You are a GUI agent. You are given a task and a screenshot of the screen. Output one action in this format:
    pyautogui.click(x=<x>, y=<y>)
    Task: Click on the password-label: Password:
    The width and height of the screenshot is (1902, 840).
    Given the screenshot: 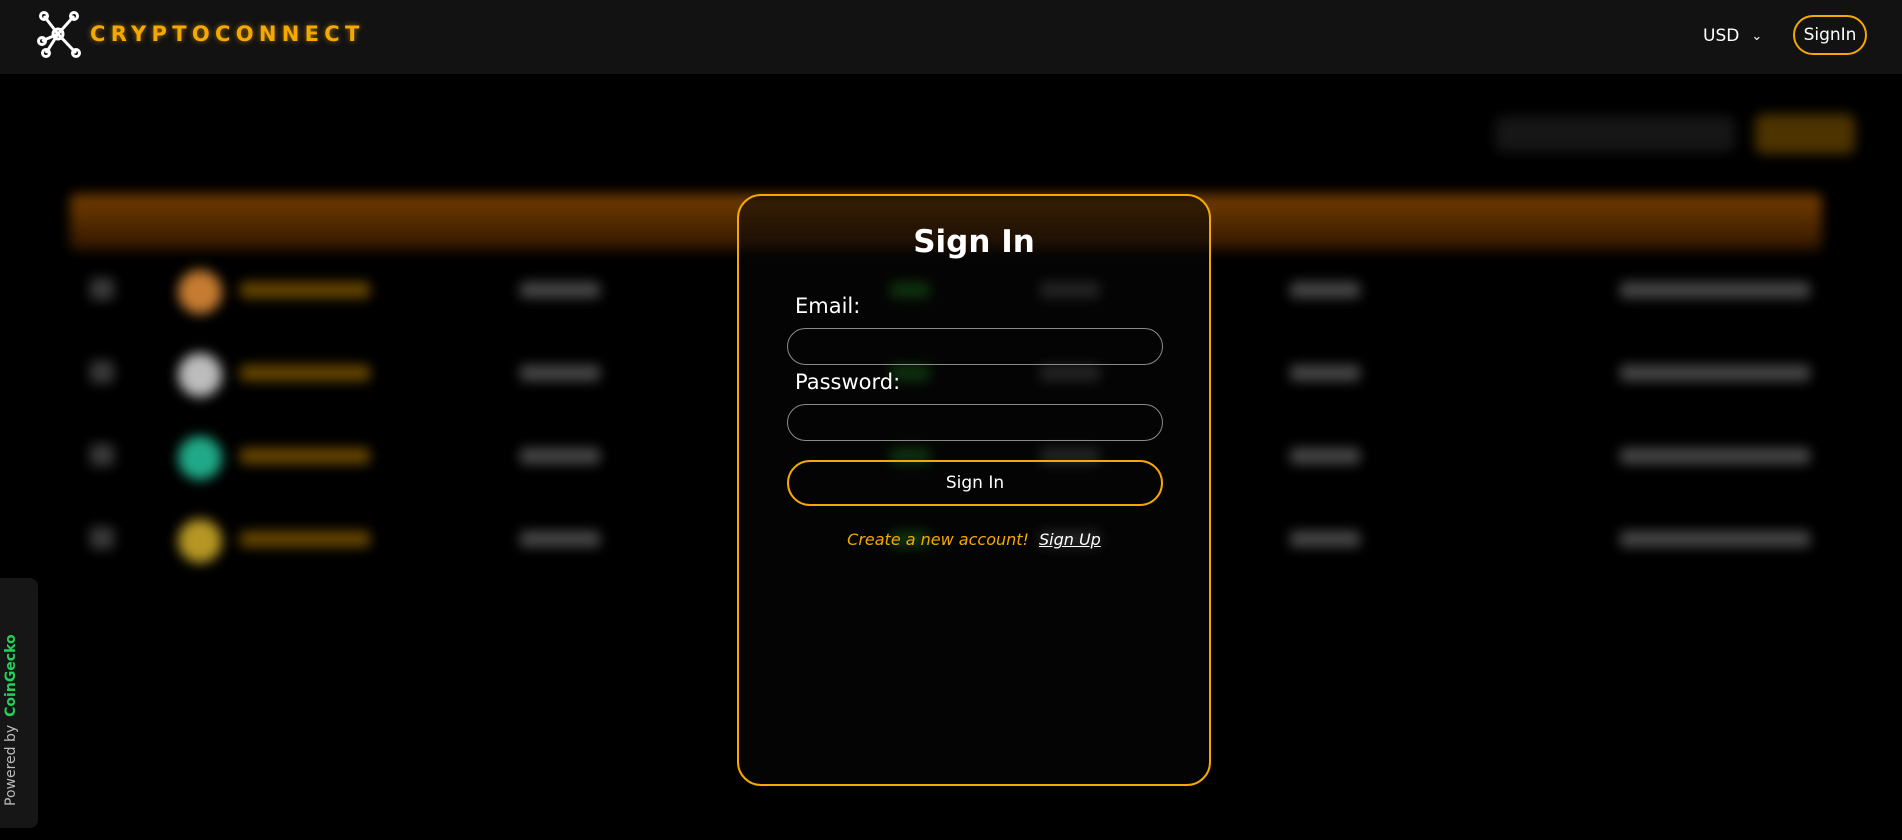 What is the action you would take?
    pyautogui.click(x=848, y=382)
    